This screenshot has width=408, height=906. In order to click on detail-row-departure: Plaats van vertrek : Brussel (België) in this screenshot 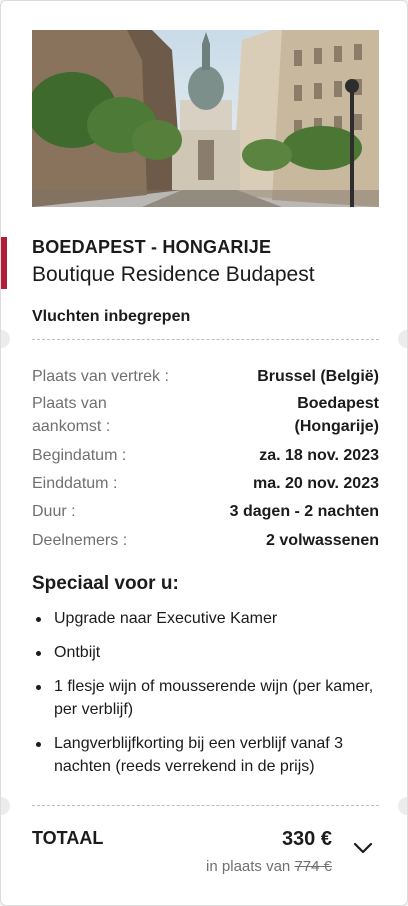, I will do `click(205, 376)`.